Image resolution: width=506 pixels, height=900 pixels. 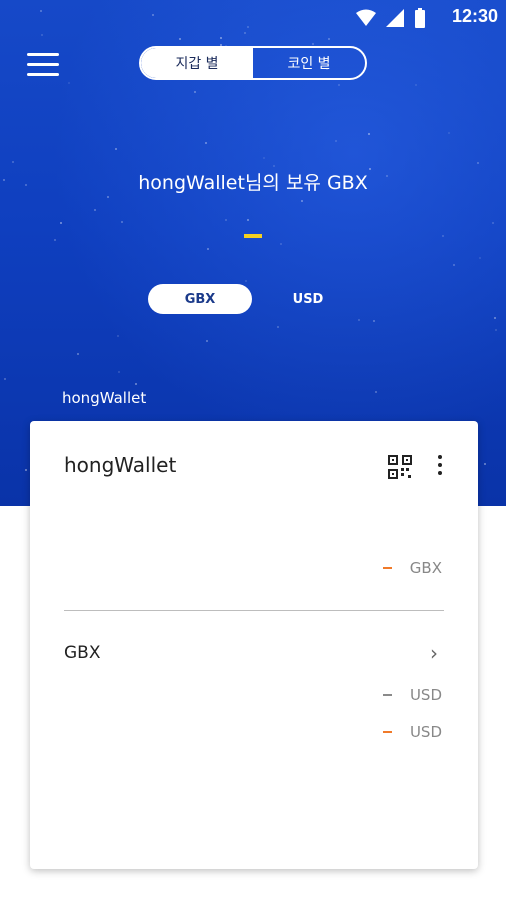 What do you see at coordinates (425, 695) in the screenshot?
I see `coin-value-unit: USD` at bounding box center [425, 695].